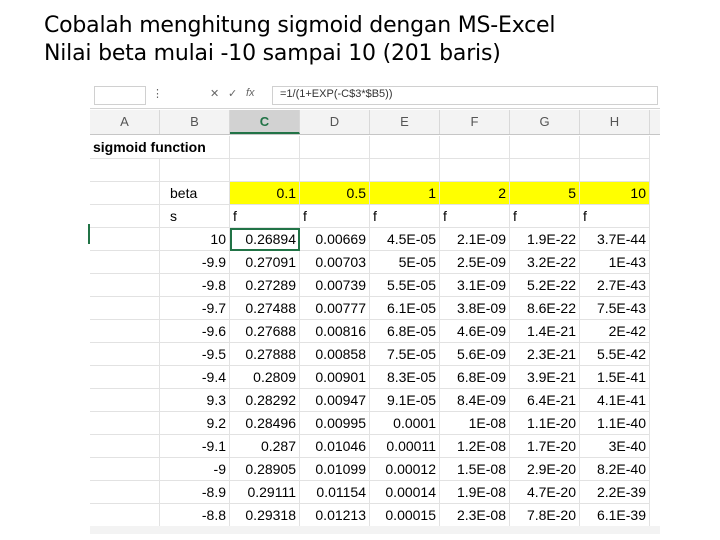  Describe the element at coordinates (615, 446) in the screenshot. I see `f-value-cell: 3E-40` at that location.